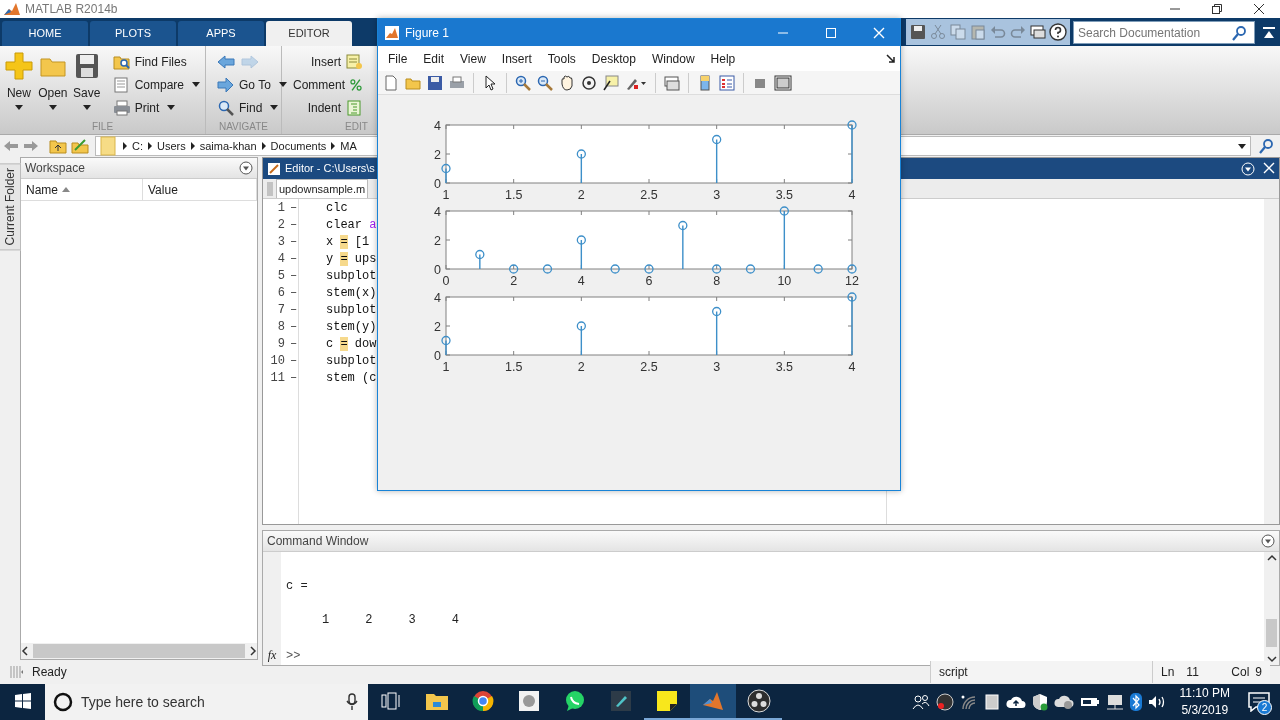  I want to click on code-line: stem(y), so click(351, 327).